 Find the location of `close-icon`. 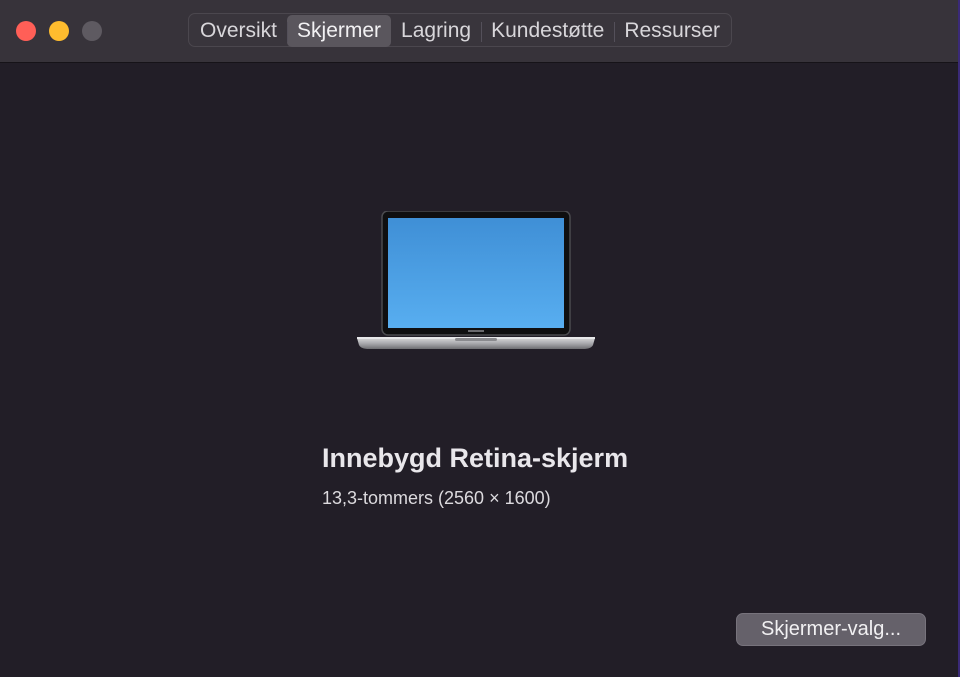

close-icon is located at coordinates (26, 31).